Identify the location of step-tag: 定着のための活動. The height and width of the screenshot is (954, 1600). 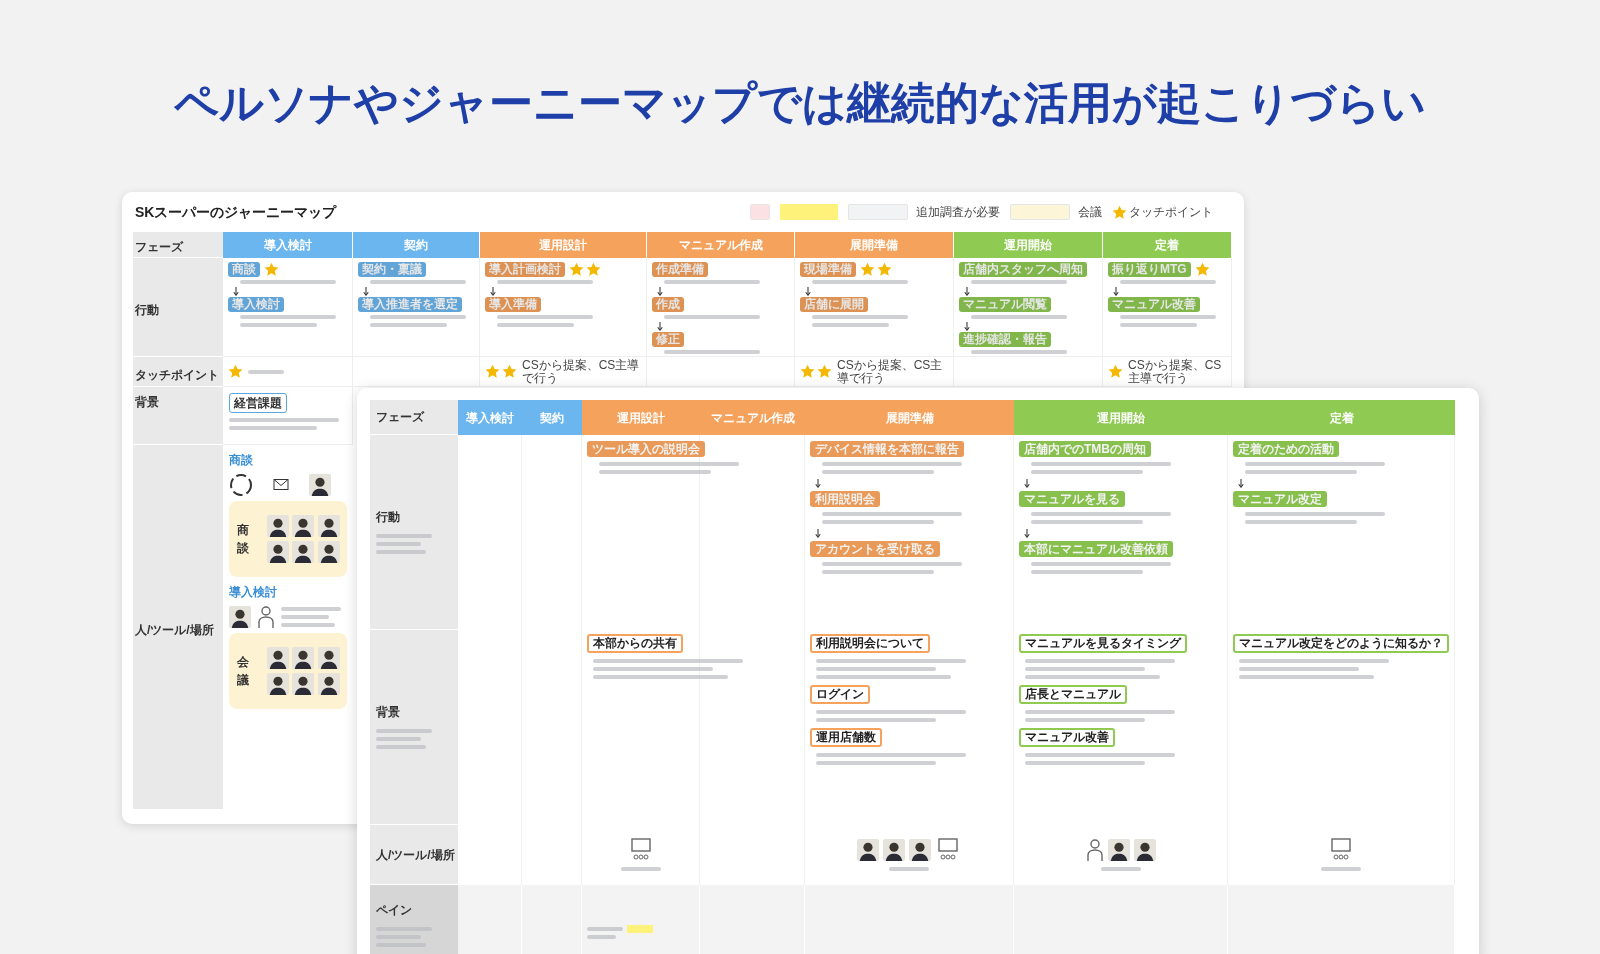
(1286, 449).